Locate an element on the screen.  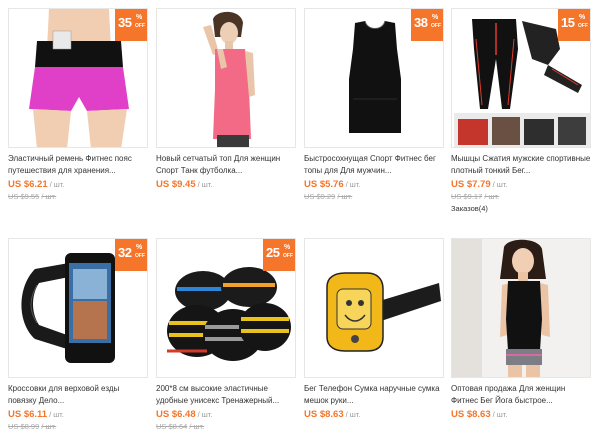
product-price: US $6.11/ шт. is located at coordinates (36, 414).